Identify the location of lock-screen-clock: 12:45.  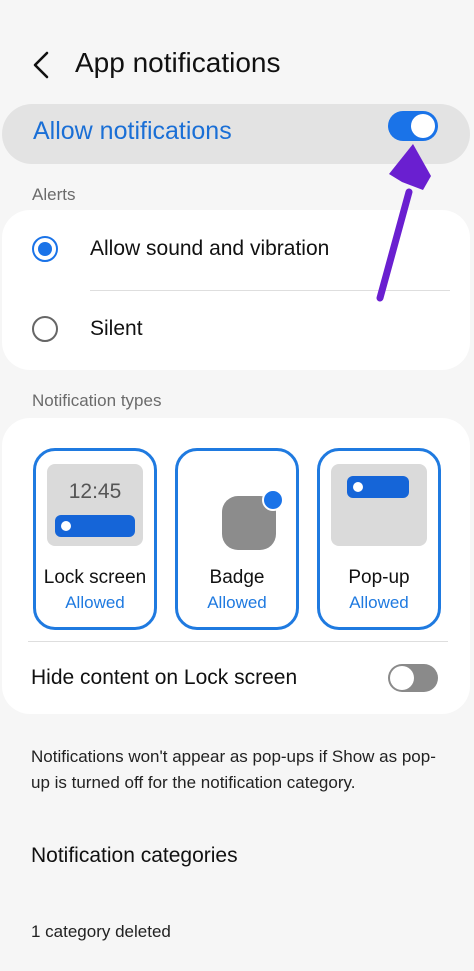
(95, 491).